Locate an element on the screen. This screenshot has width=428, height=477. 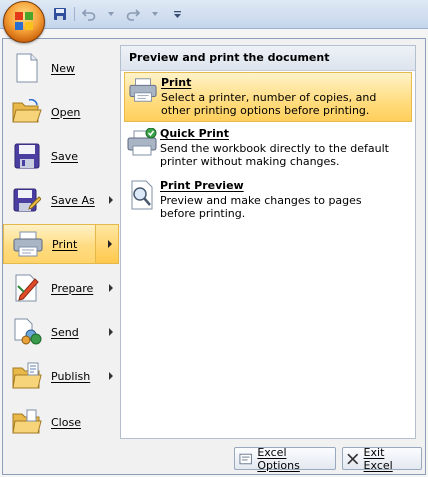
save-disk-icon is located at coordinates (27, 156).